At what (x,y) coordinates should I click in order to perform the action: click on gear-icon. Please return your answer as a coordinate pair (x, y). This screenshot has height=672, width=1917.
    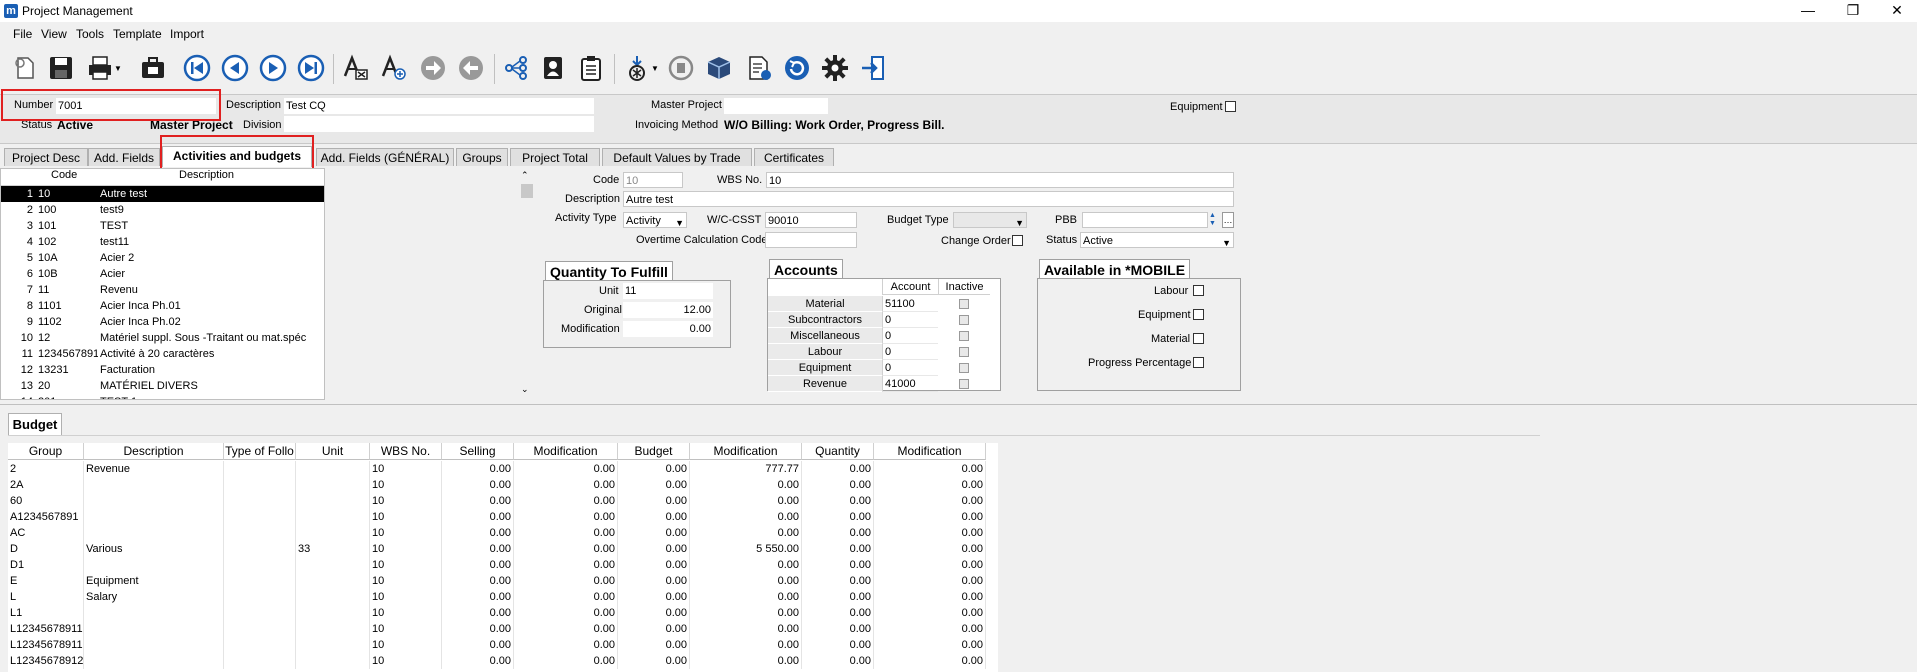
    Looking at the image, I should click on (835, 68).